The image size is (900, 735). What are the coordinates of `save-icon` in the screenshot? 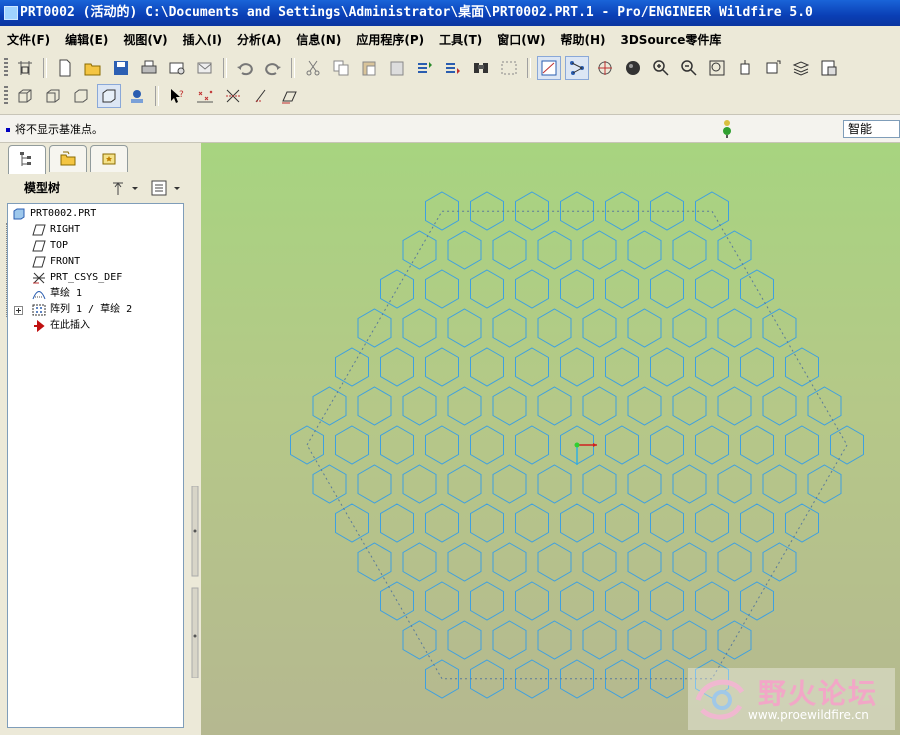 It's located at (121, 68).